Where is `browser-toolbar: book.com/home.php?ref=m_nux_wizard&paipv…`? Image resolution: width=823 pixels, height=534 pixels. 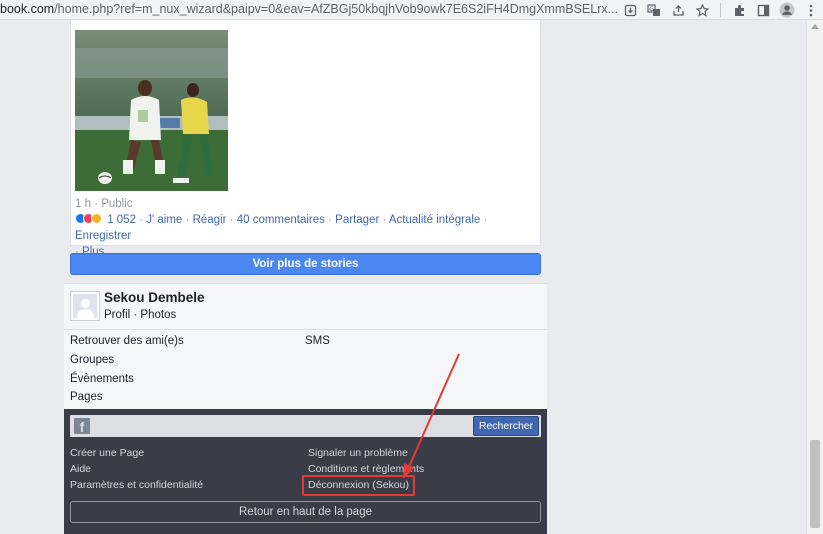
browser-toolbar: book.com/home.php?ref=m_nux_wizard&paipv… is located at coordinates (411, 10).